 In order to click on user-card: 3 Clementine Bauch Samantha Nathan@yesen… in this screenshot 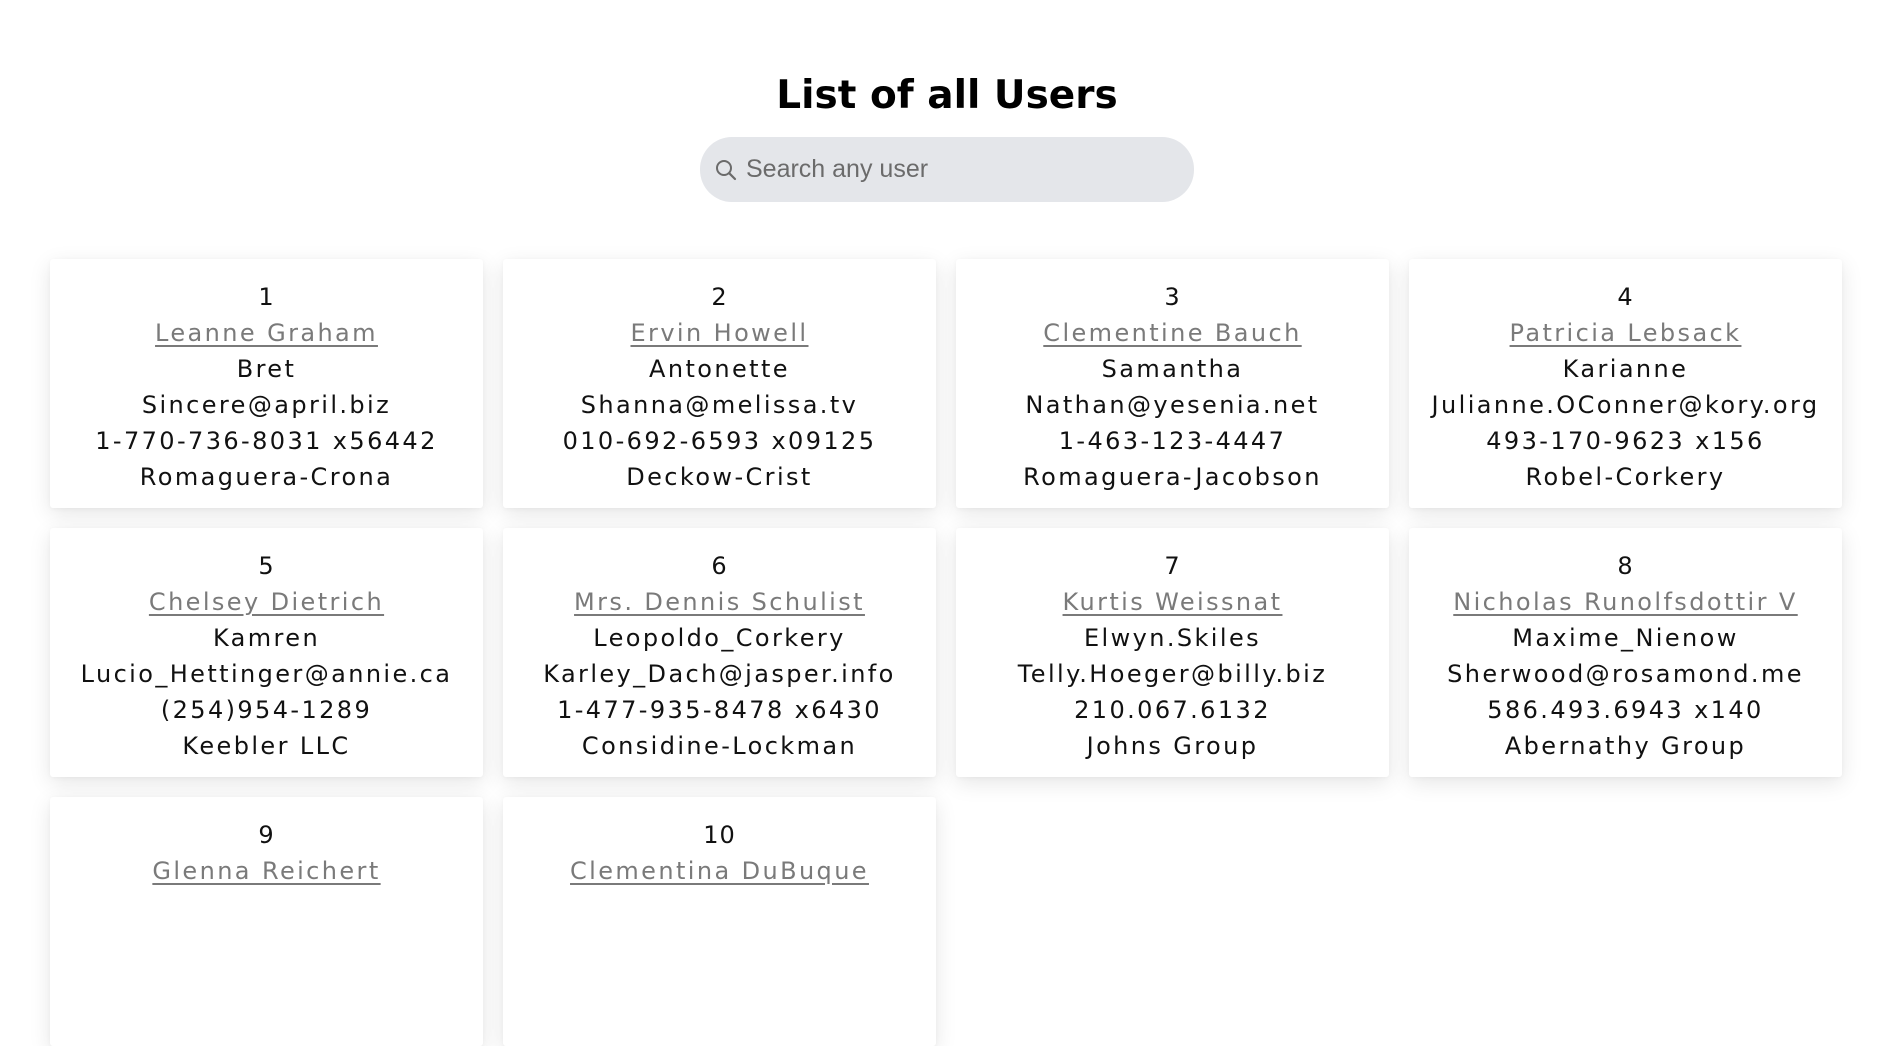, I will do `click(1172, 383)`.